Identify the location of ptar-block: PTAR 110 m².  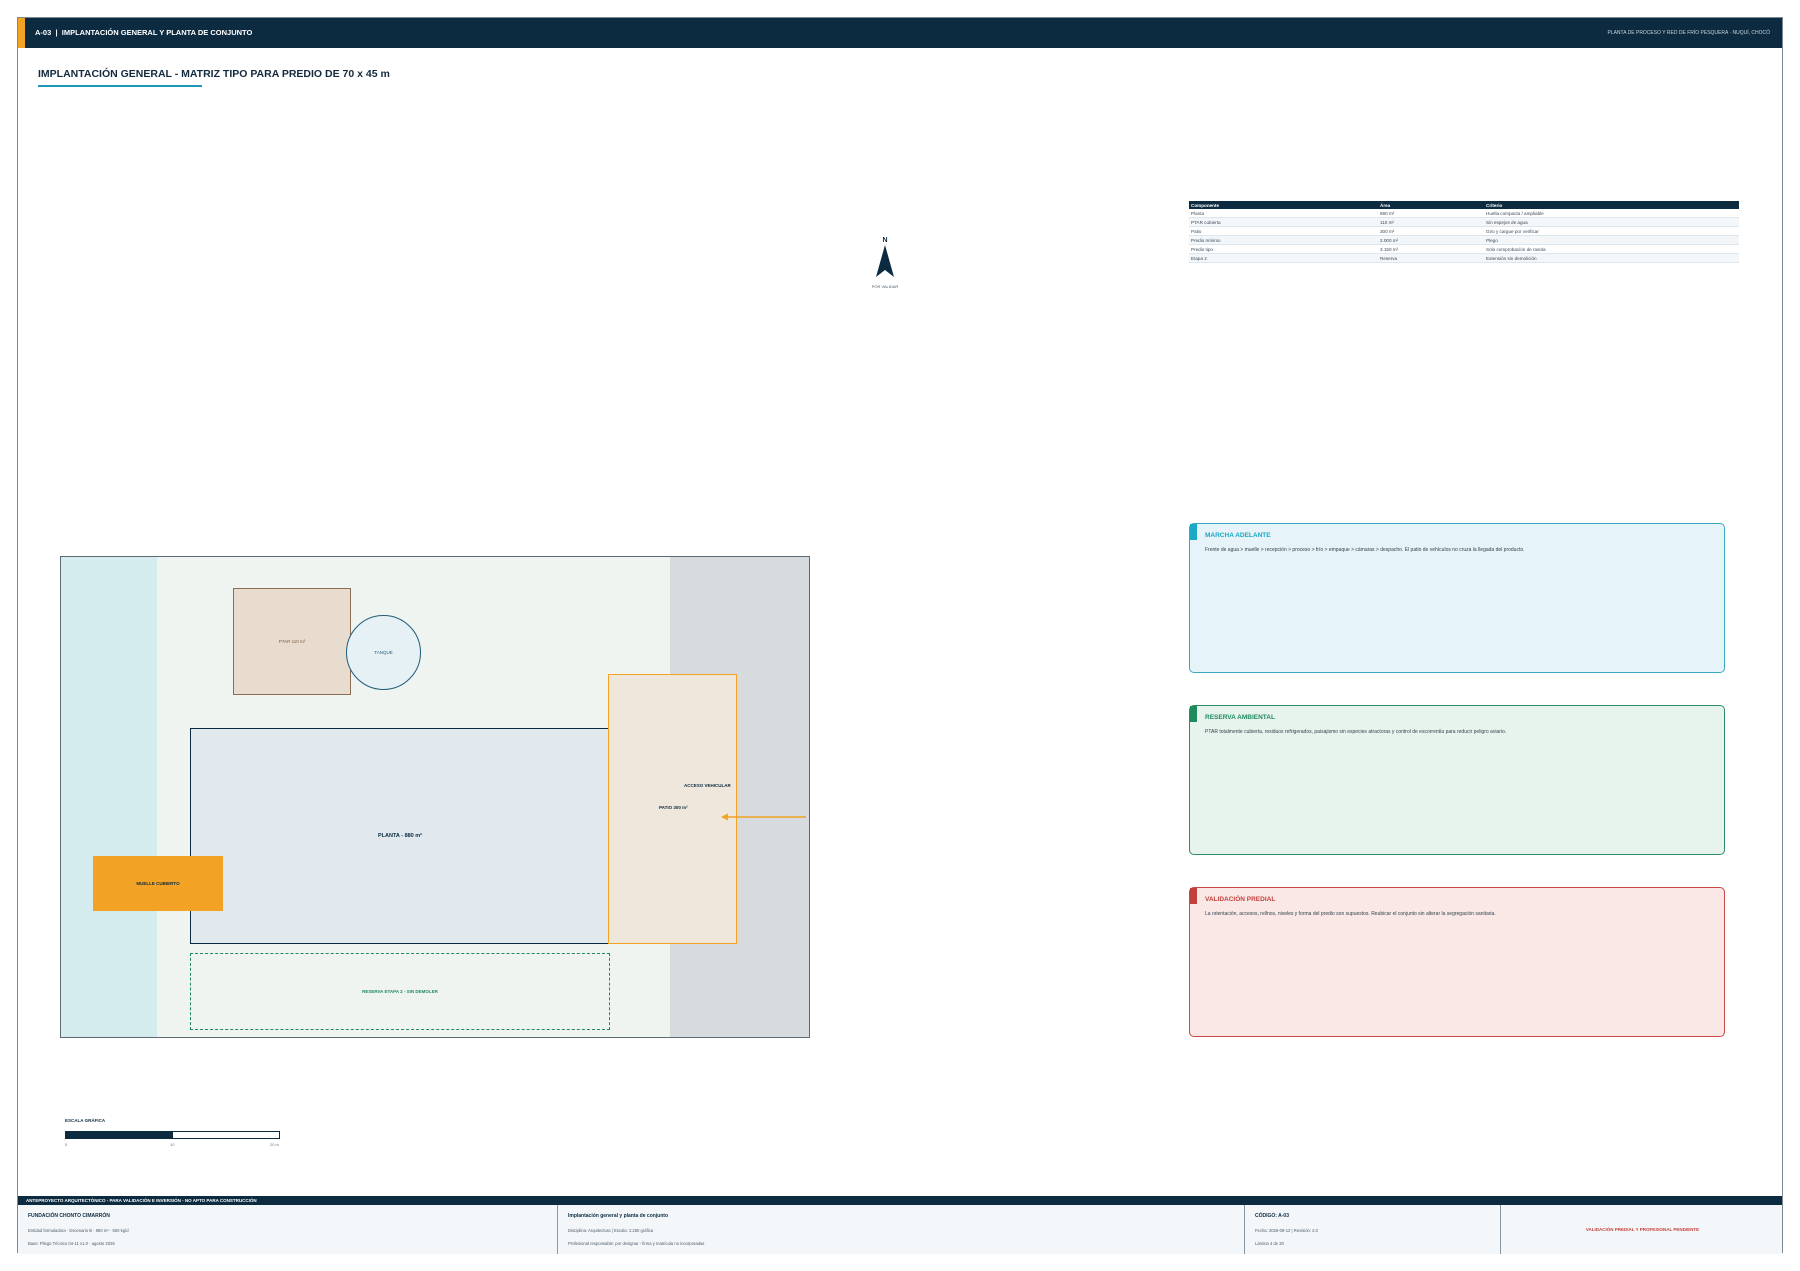
(292, 641).